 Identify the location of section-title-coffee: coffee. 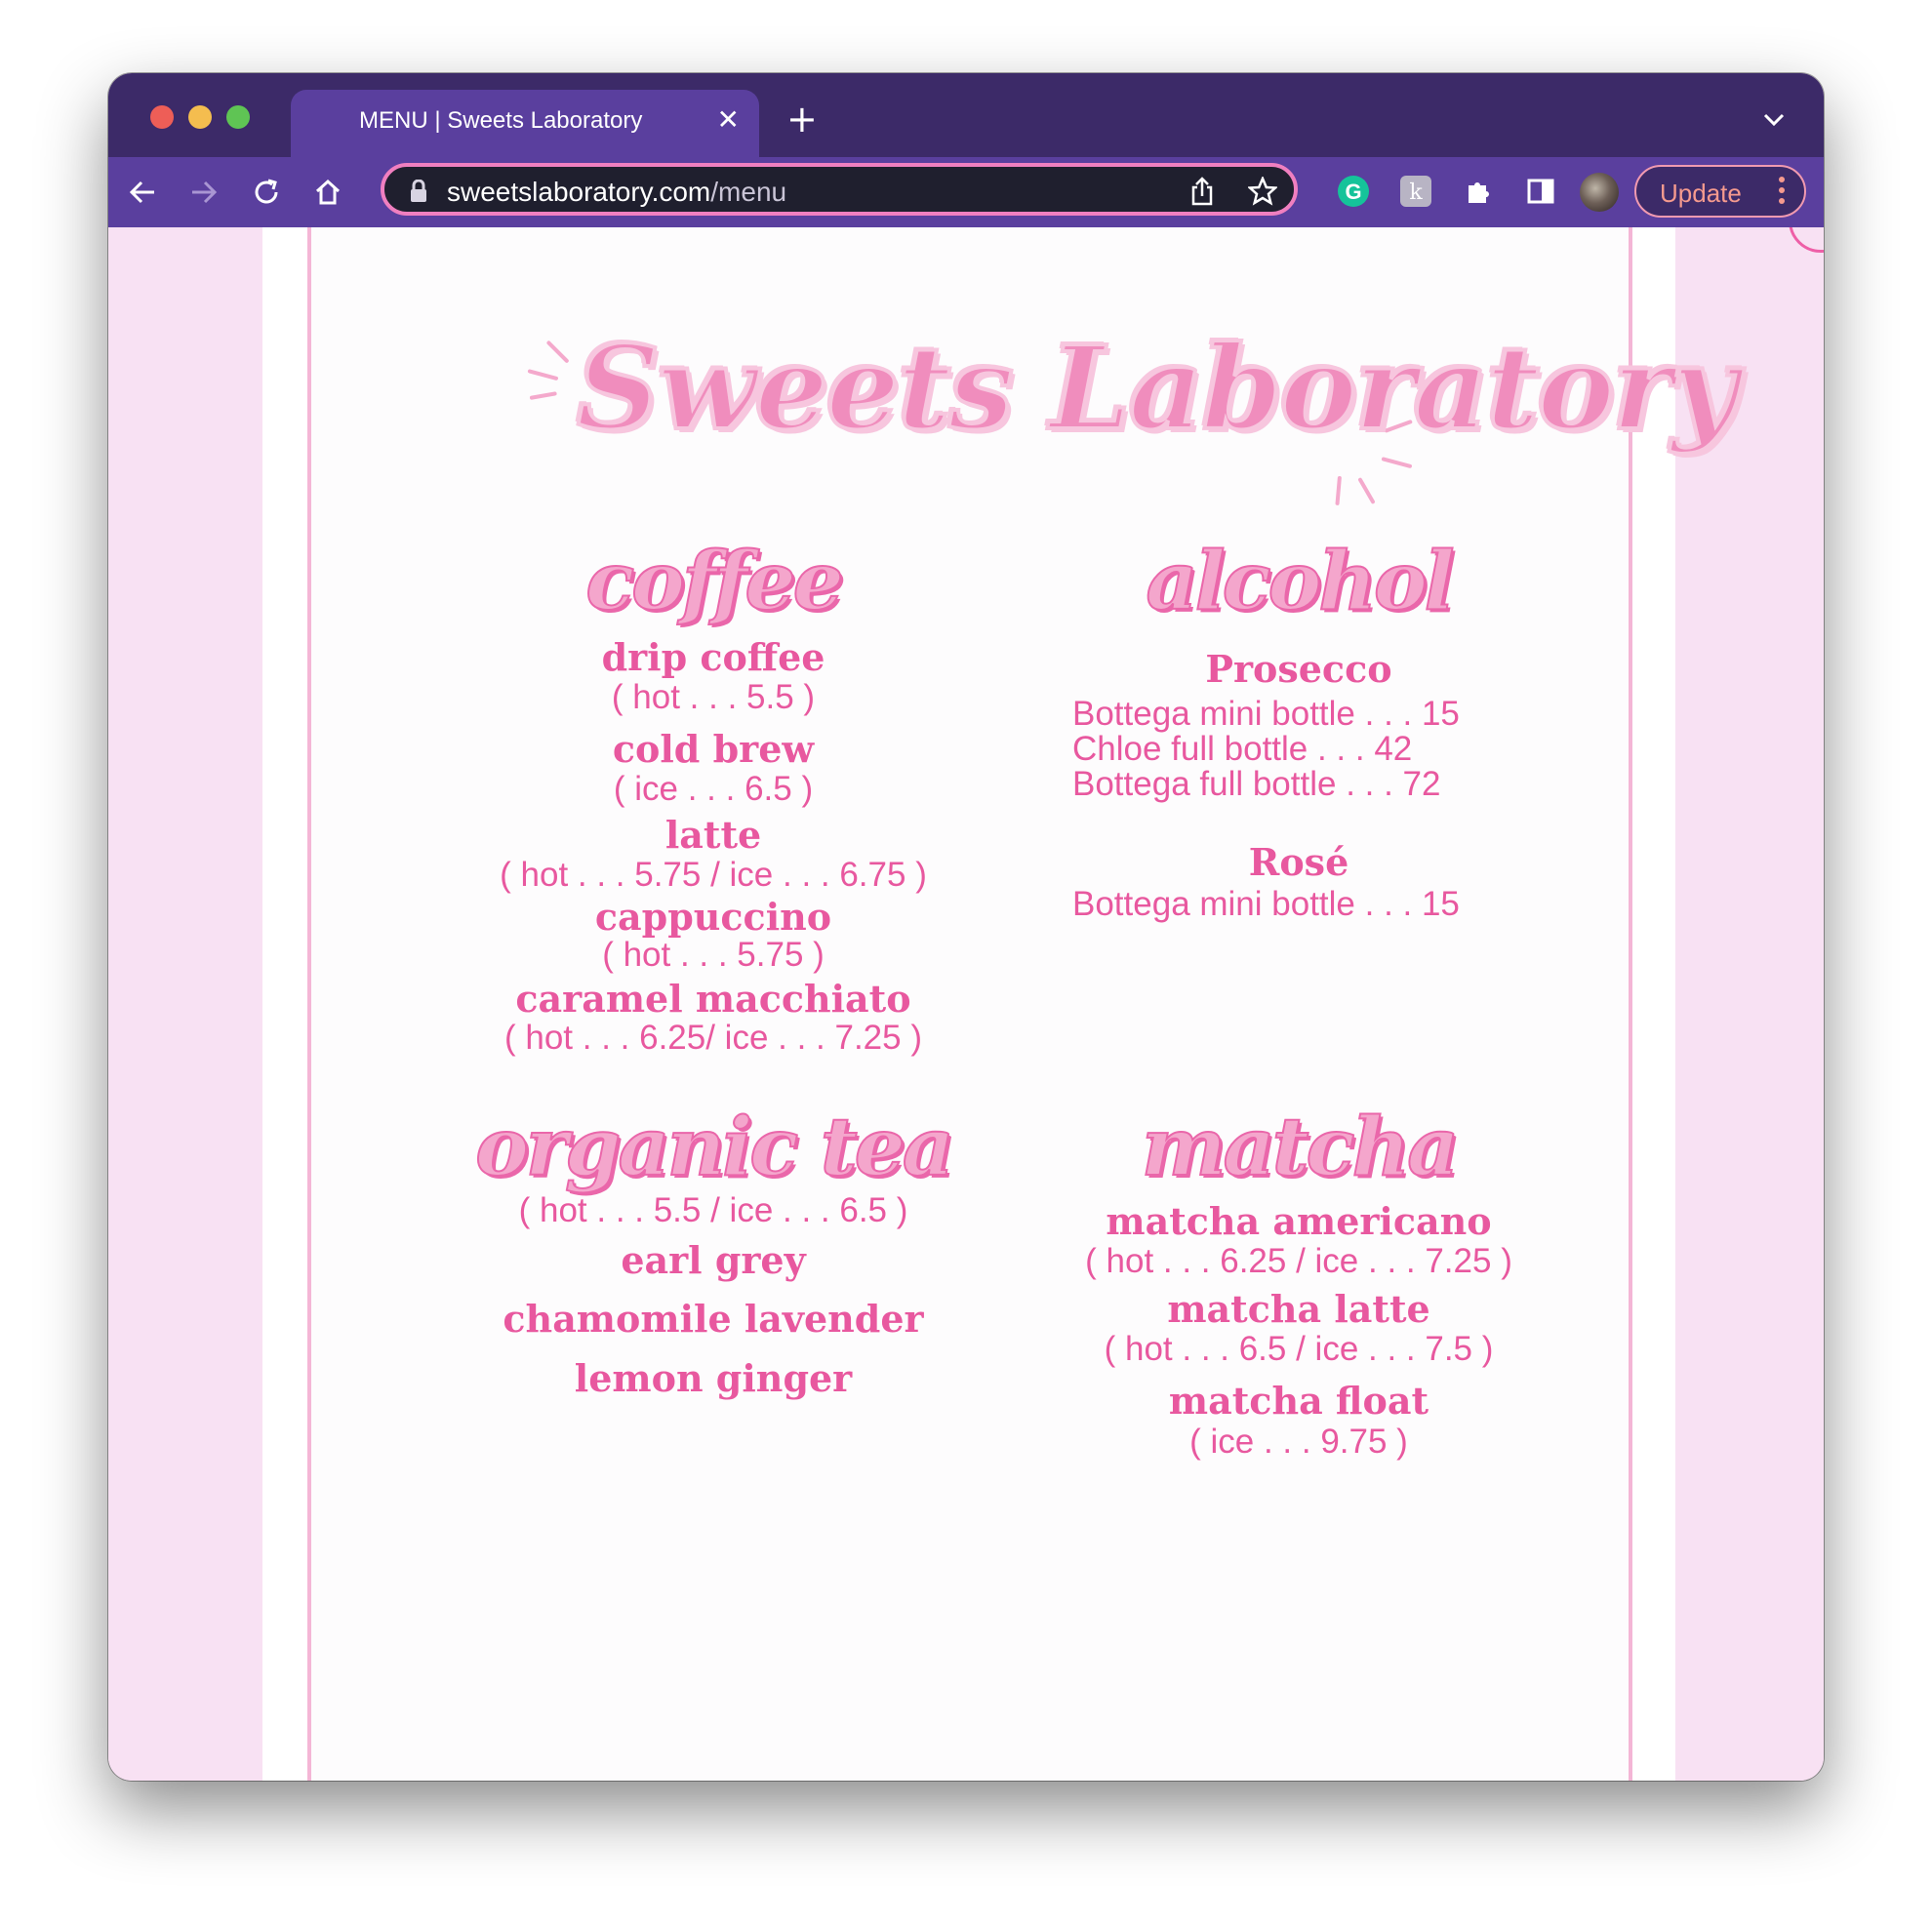
(714, 581).